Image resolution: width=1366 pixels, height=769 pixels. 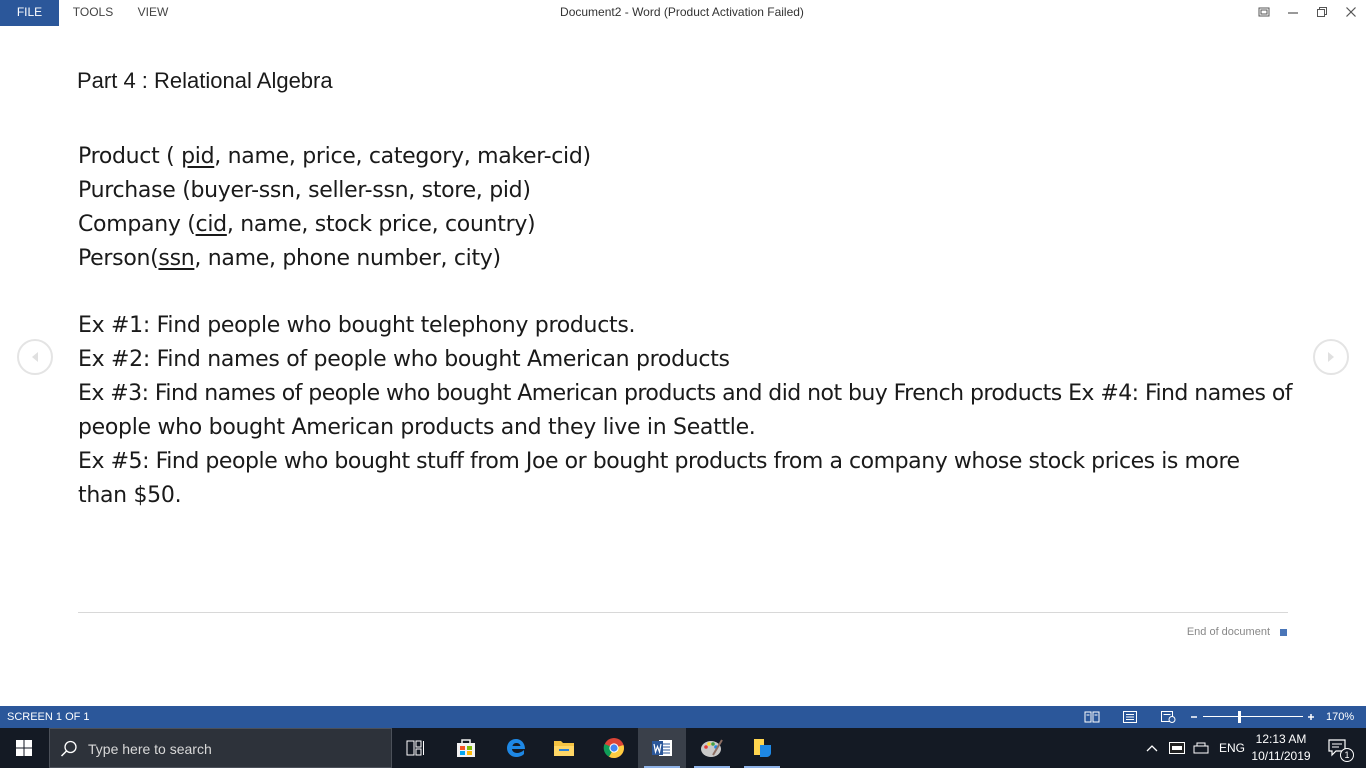 I want to click on schema-person: Person(ssn, name, phone number, city), so click(x=289, y=258).